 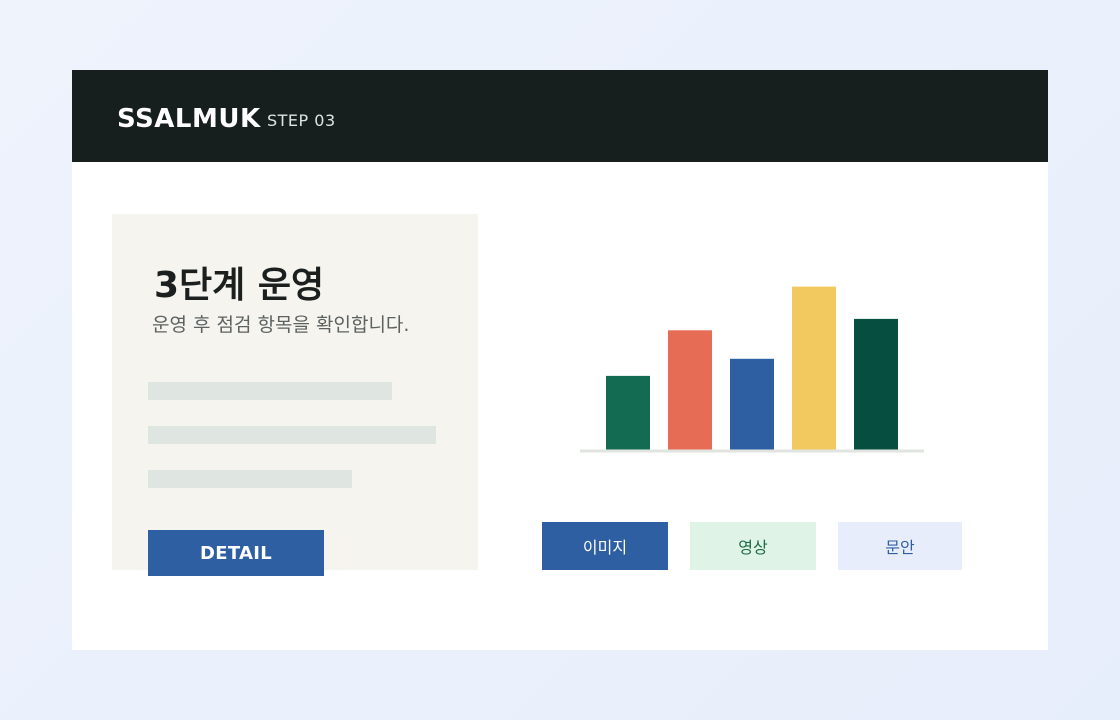 I want to click on tag-video-button: 영상, so click(x=753, y=546).